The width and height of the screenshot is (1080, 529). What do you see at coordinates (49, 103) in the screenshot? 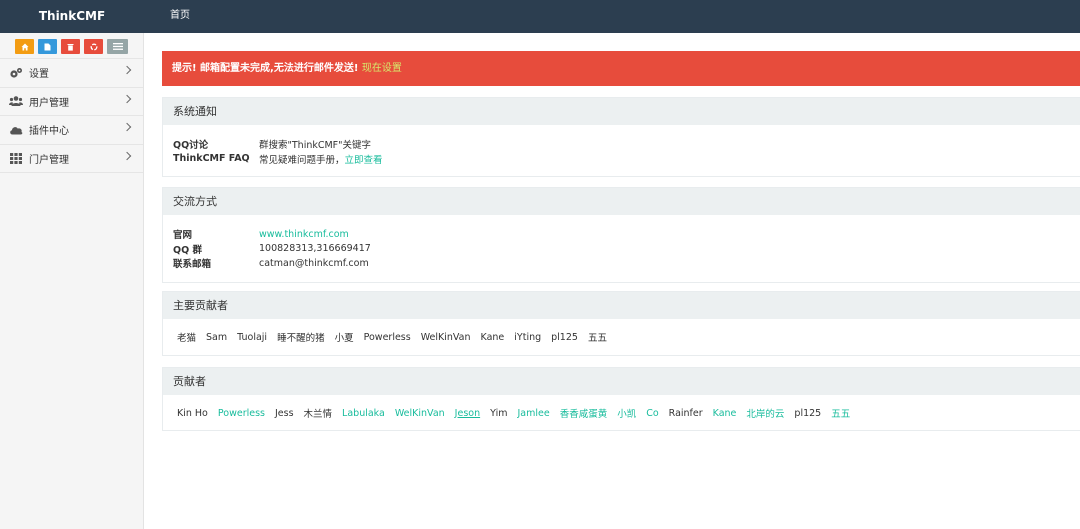
I see `sidebar-item-label: 用户管理` at bounding box center [49, 103].